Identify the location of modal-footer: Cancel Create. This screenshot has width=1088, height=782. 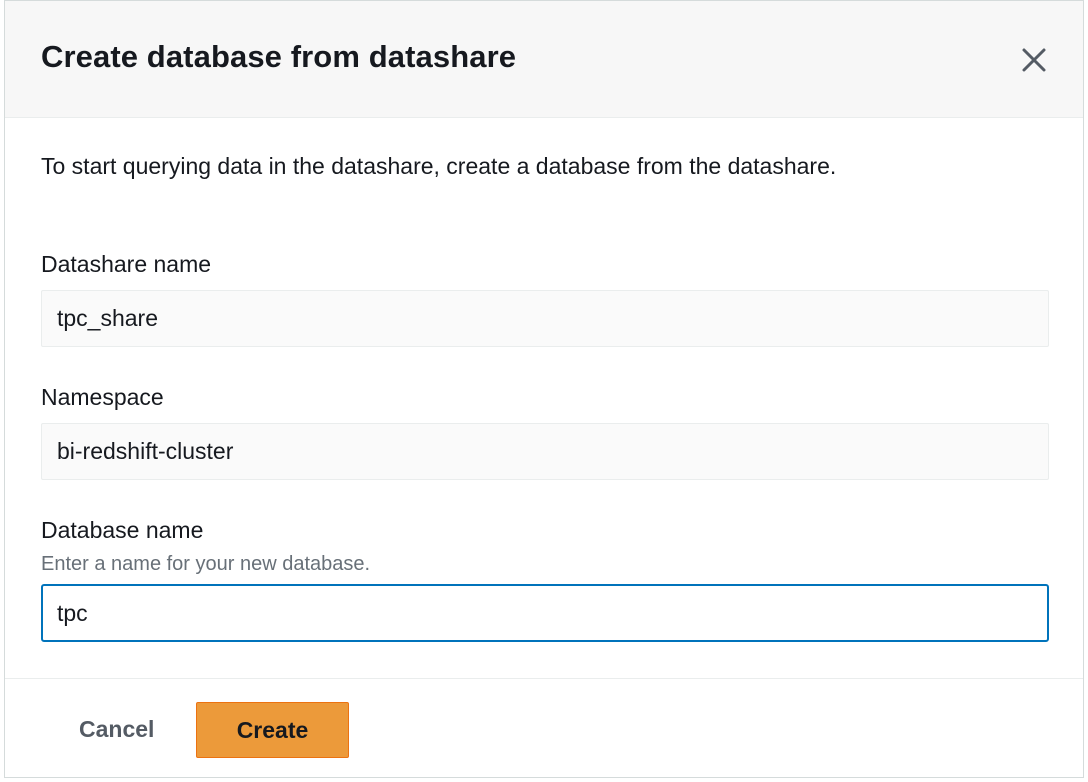
(544, 727).